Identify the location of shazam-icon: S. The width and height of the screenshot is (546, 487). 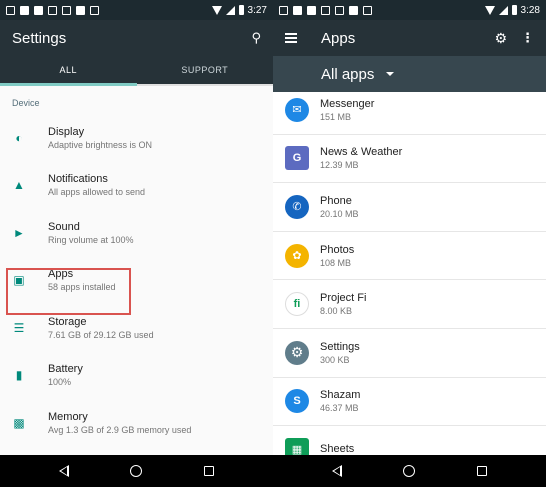
(297, 401).